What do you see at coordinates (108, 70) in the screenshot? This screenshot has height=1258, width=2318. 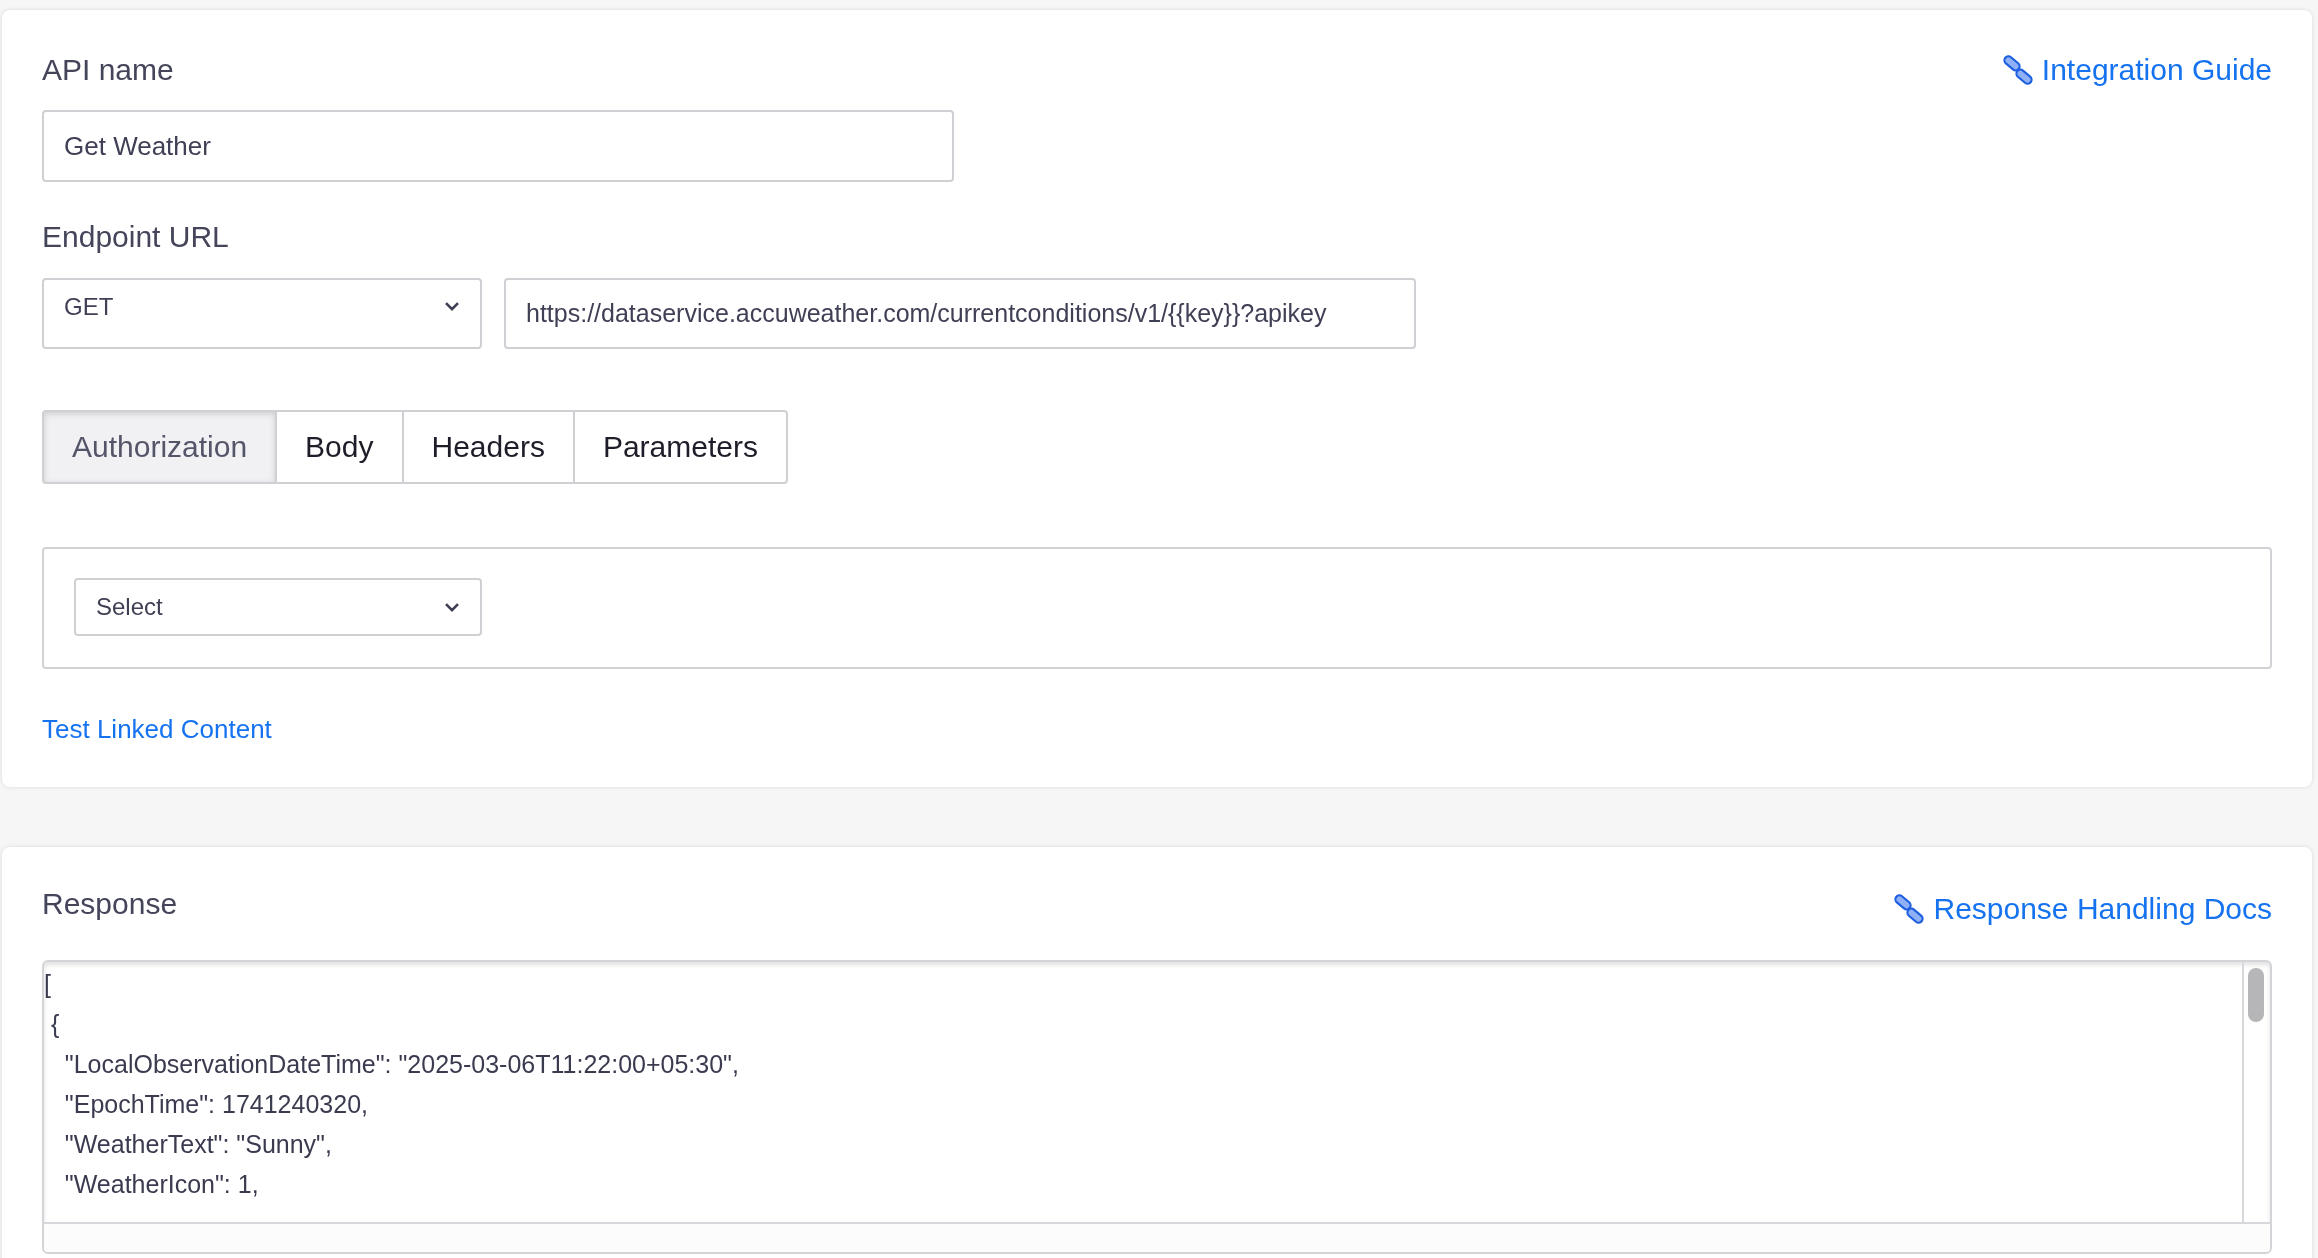 I see `field-label: API name` at bounding box center [108, 70].